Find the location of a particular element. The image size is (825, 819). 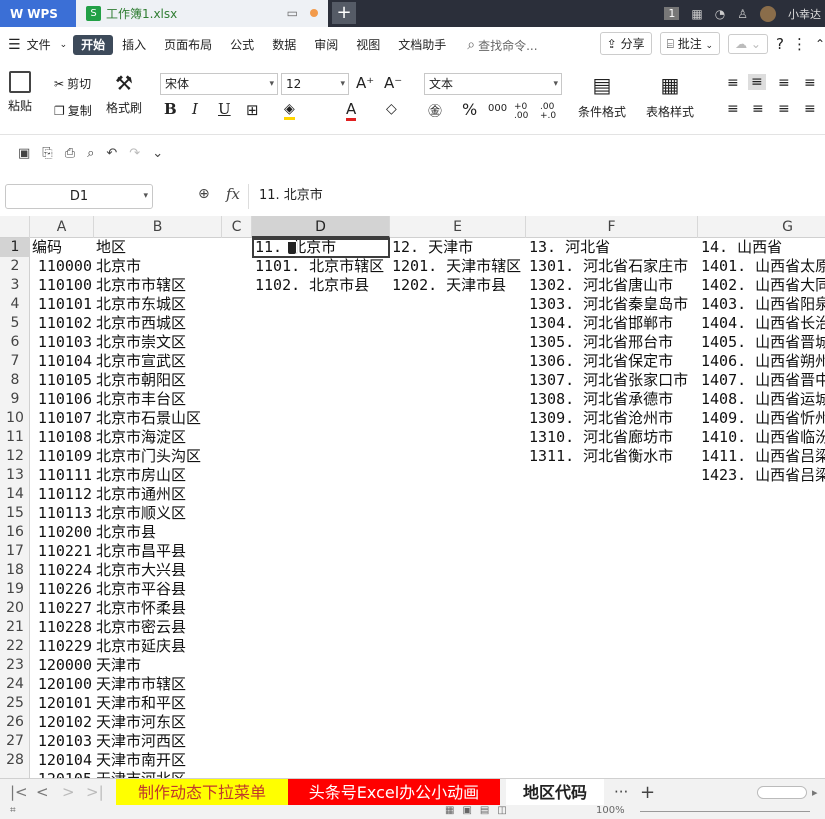

number-format-select: 文本 ▾ is located at coordinates (493, 84).